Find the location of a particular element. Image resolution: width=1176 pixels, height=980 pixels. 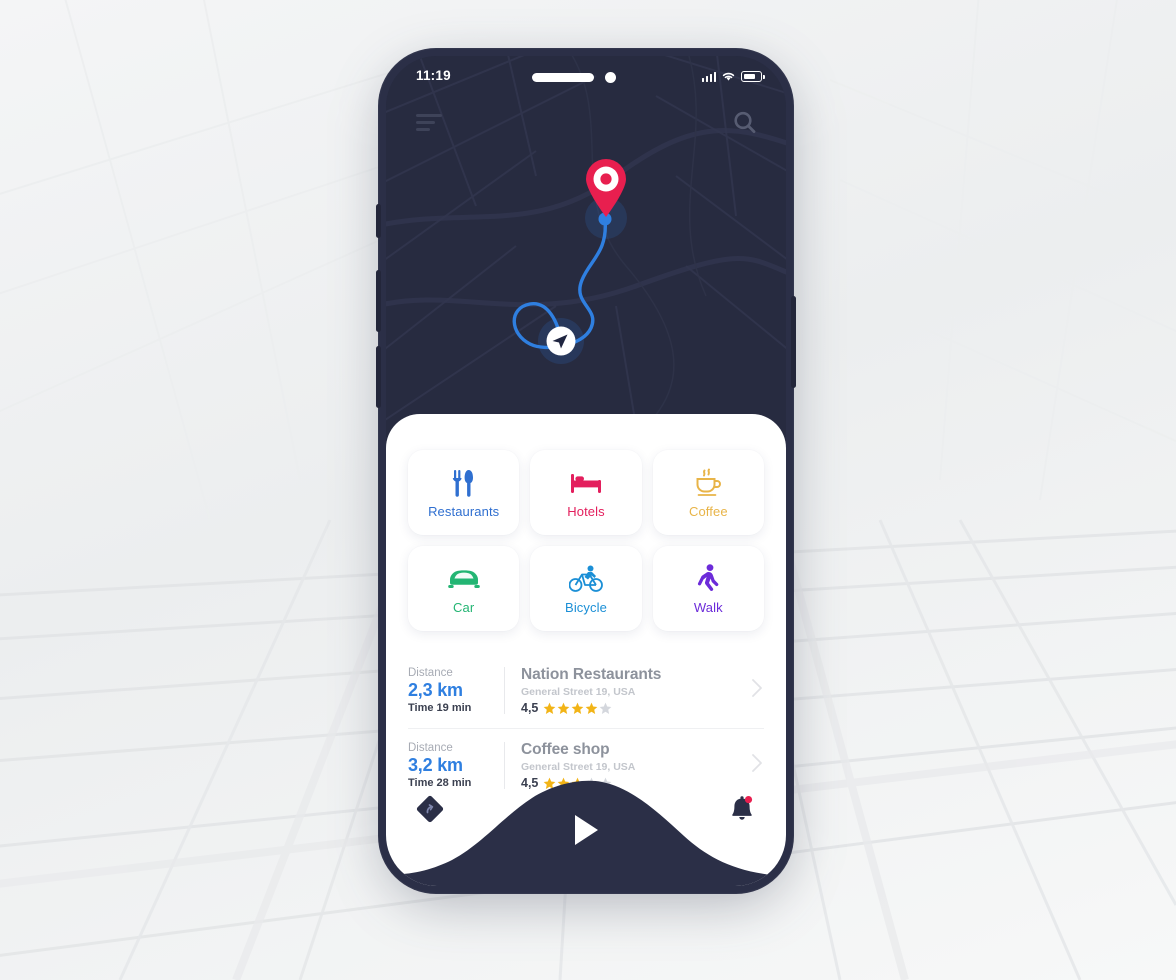

play-triangle-icon is located at coordinates (586, 830).